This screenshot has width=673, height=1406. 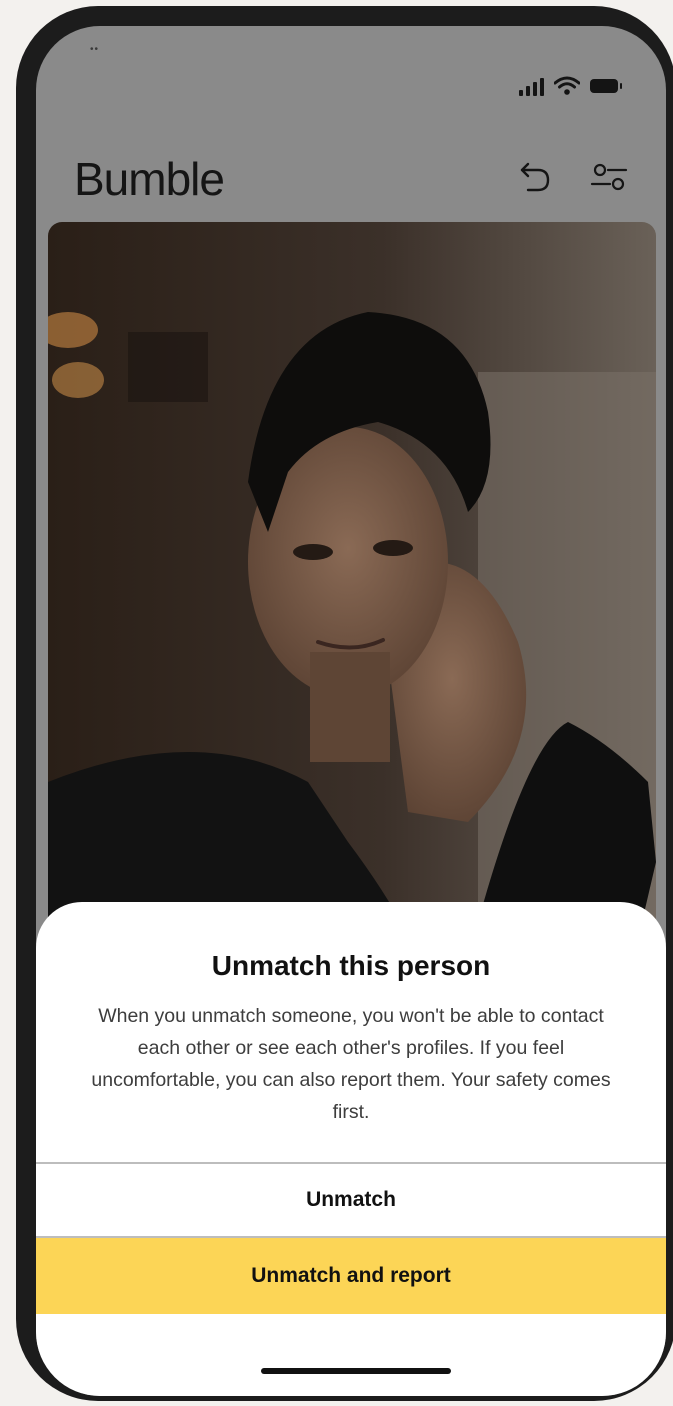 I want to click on home-indicator, so click(x=356, y=1371).